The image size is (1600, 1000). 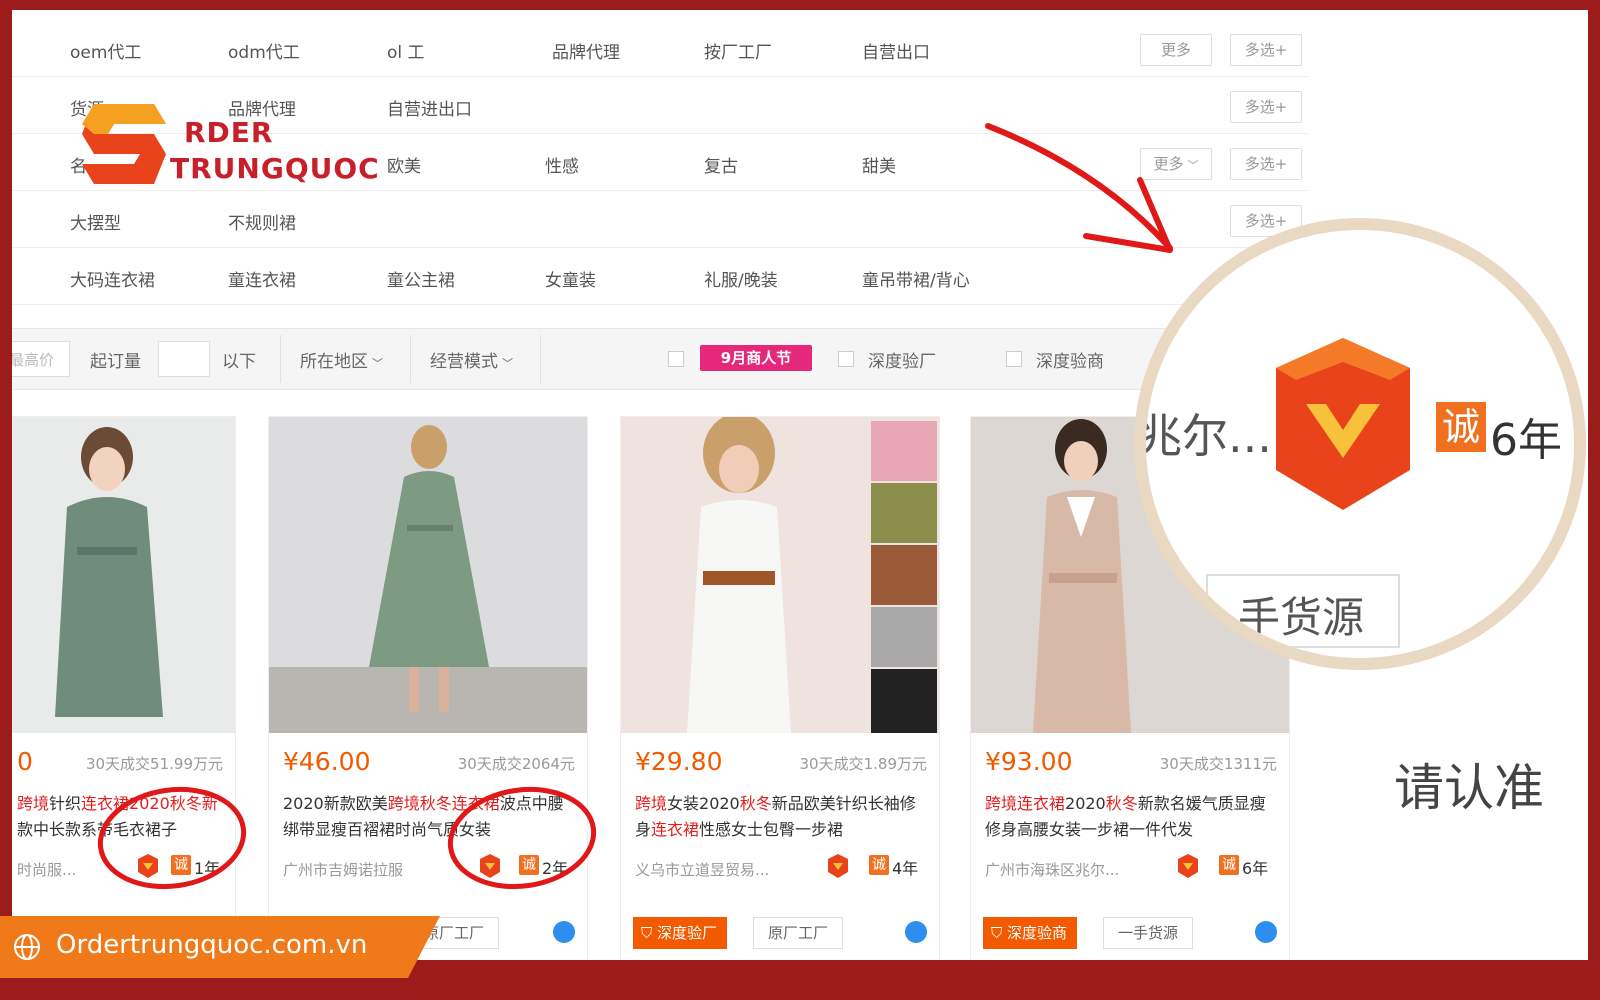 What do you see at coordinates (1343, 424) in the screenshot?
I see `trust-shield-large-icon` at bounding box center [1343, 424].